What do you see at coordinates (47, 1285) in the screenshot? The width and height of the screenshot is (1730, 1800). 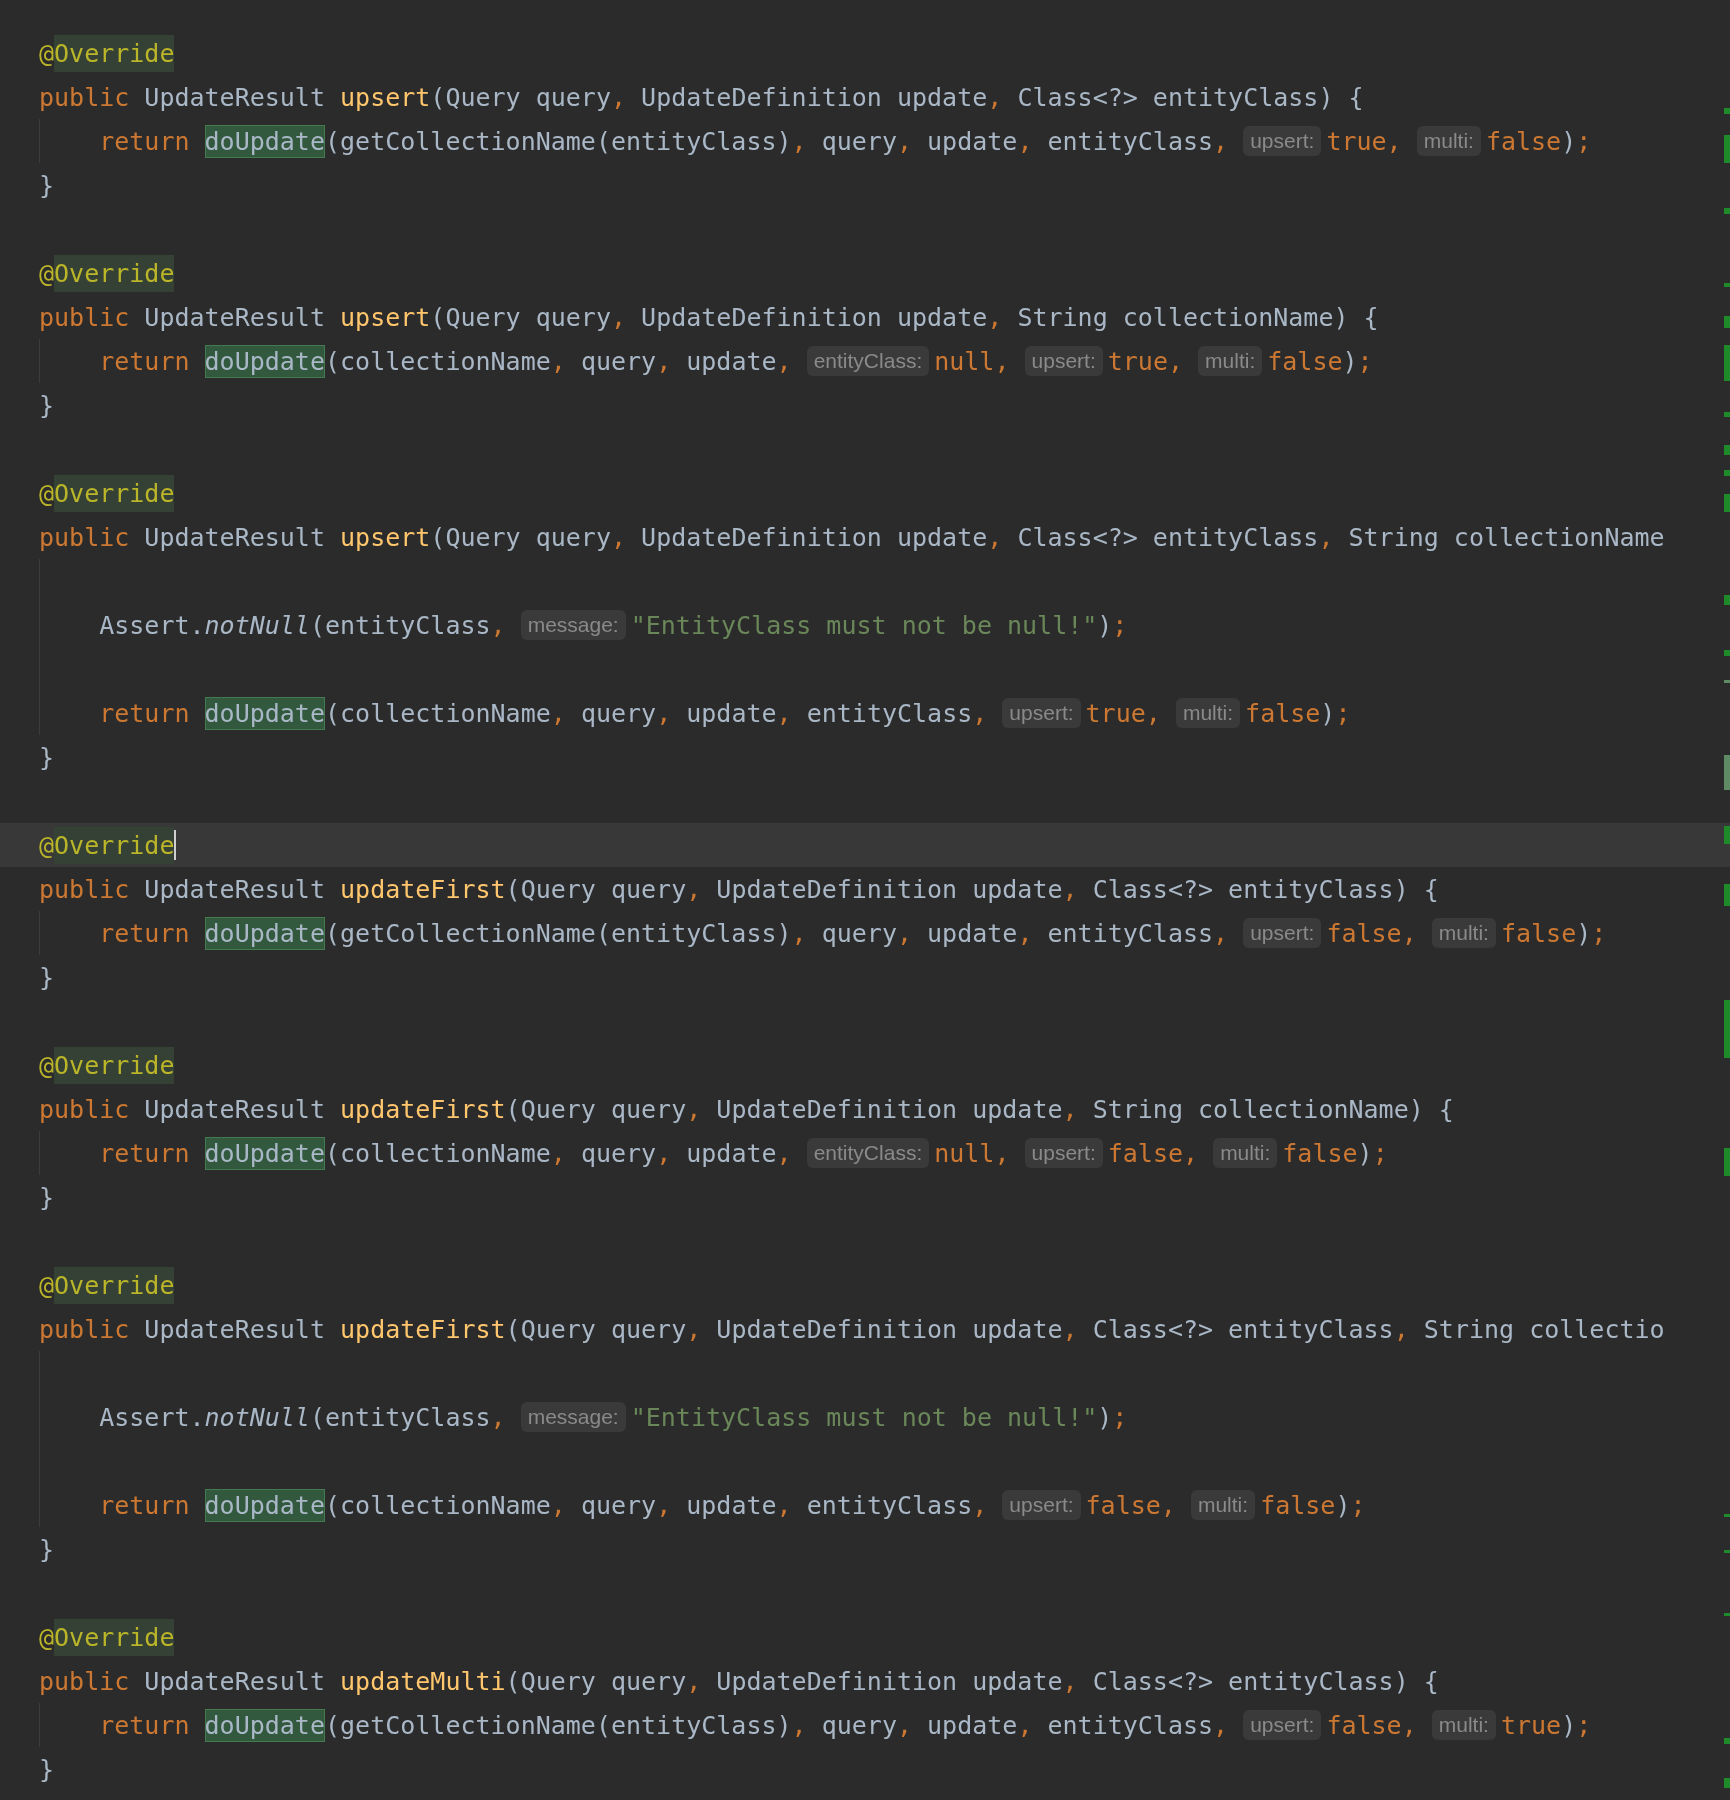 I see `annotation-symbol: @` at bounding box center [47, 1285].